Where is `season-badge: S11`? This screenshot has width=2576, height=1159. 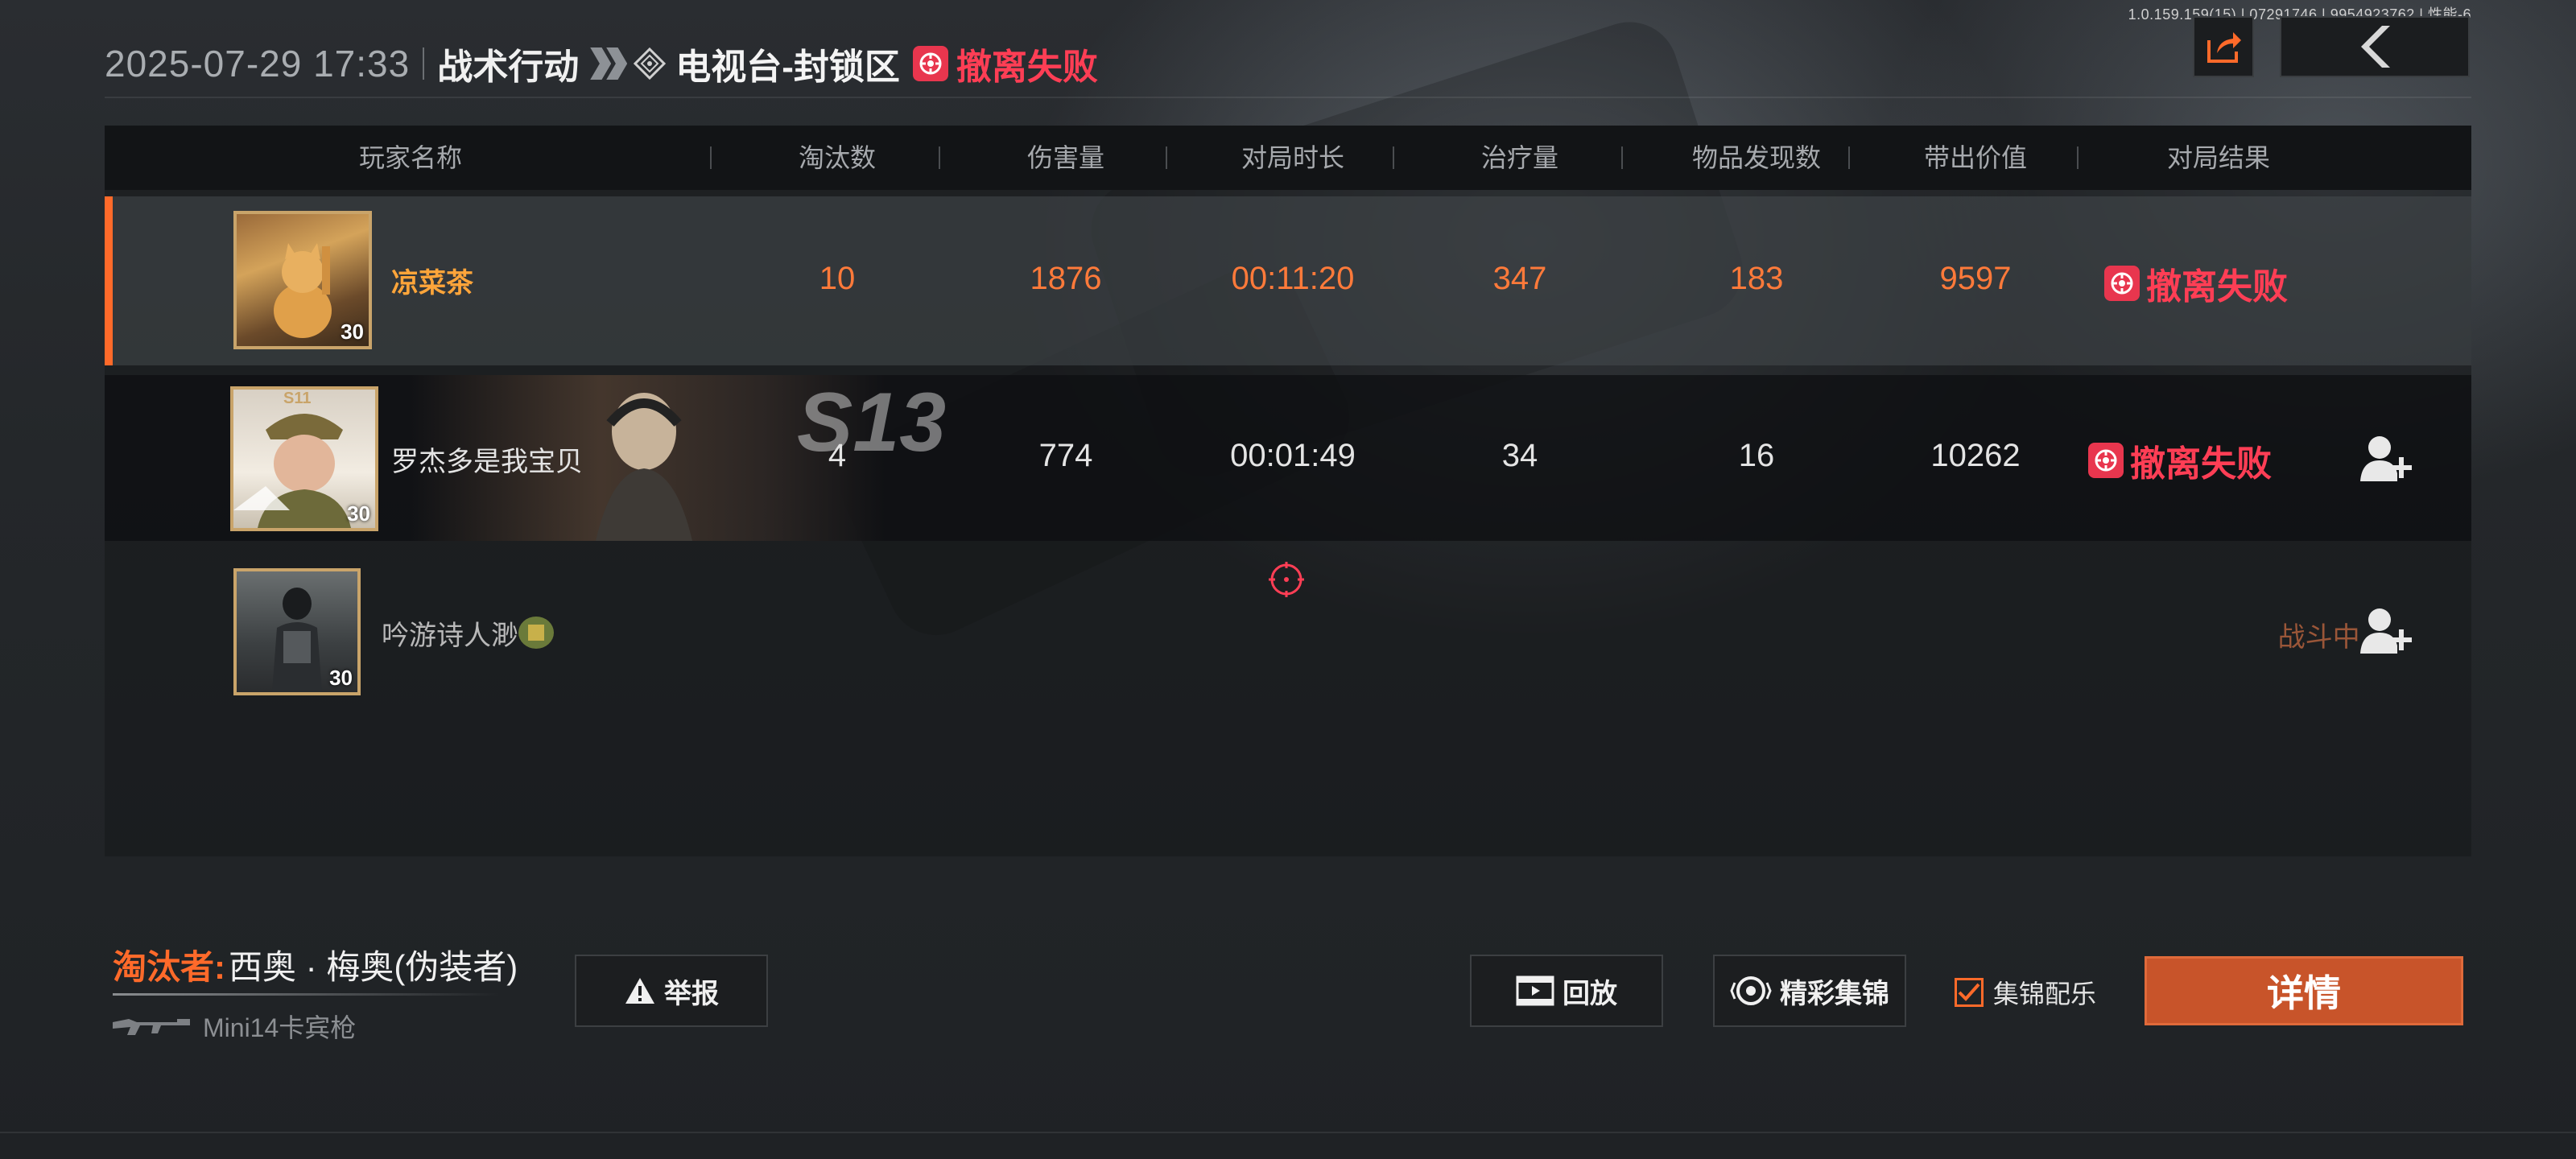
season-badge: S11 is located at coordinates (297, 398).